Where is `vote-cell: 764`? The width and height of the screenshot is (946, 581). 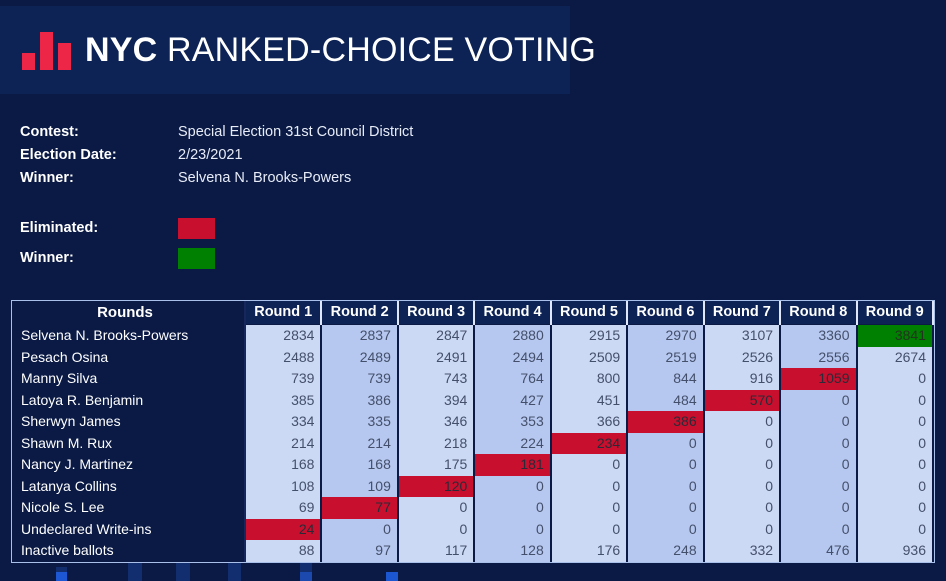 vote-cell: 764 is located at coordinates (512, 379).